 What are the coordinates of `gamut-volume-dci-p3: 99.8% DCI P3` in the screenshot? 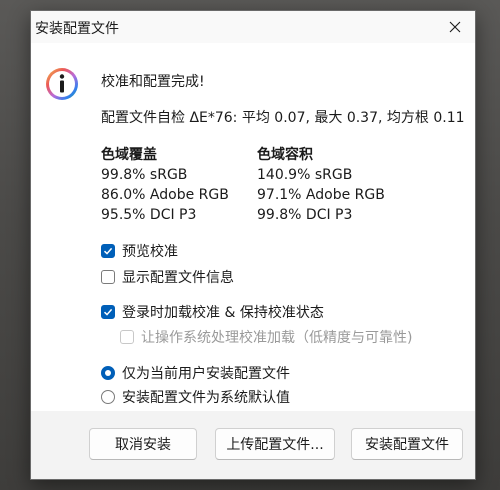 It's located at (305, 215).